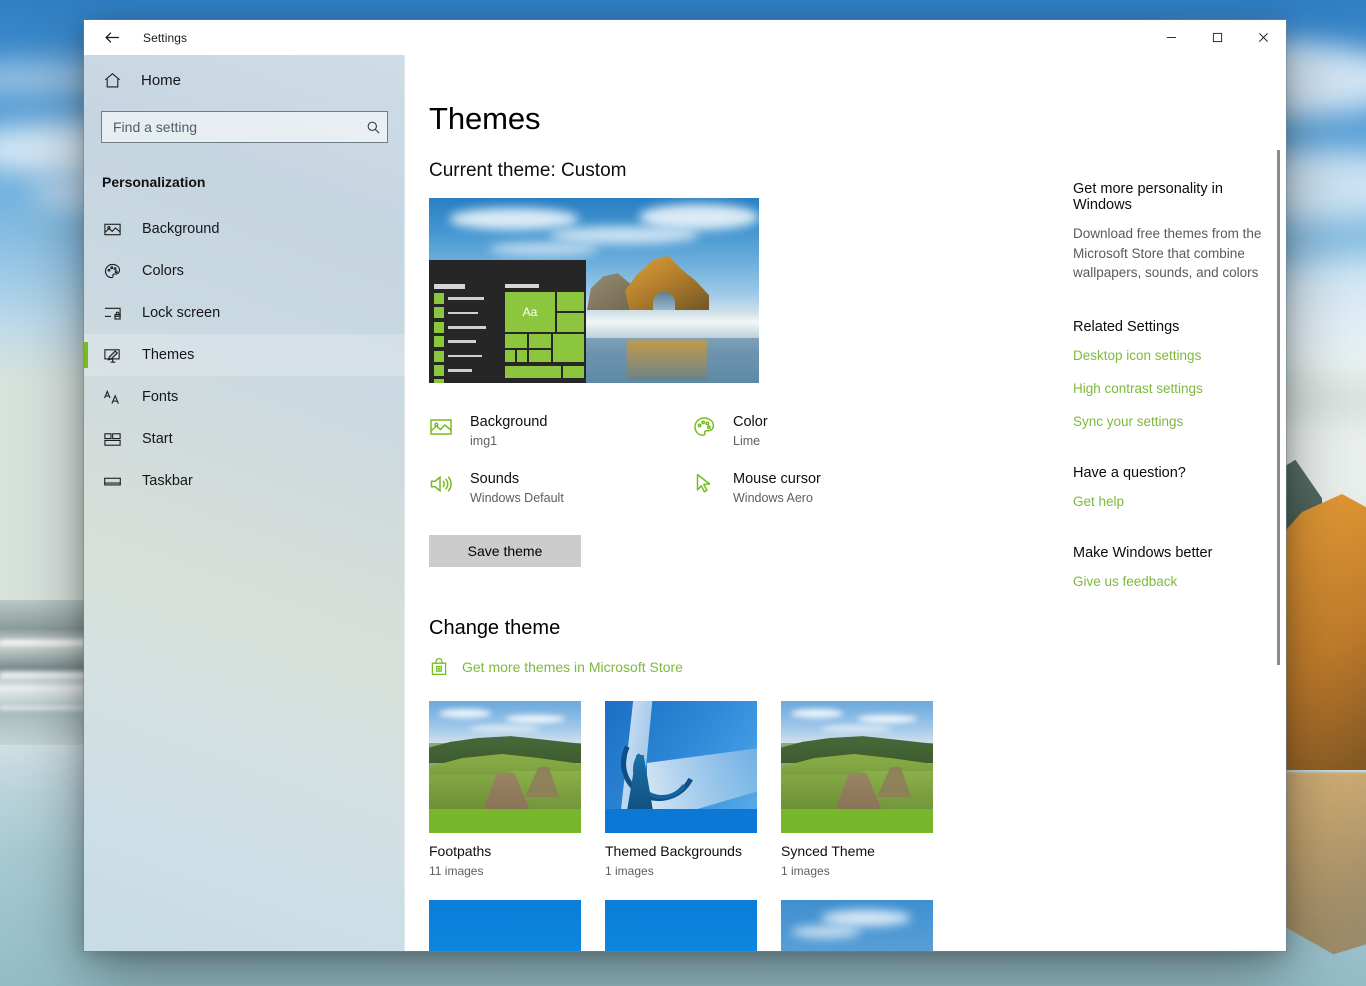 The height and width of the screenshot is (986, 1366). I want to click on summary-item-mouse-cursor: Mouse cursor Windows Aero, so click(846, 487).